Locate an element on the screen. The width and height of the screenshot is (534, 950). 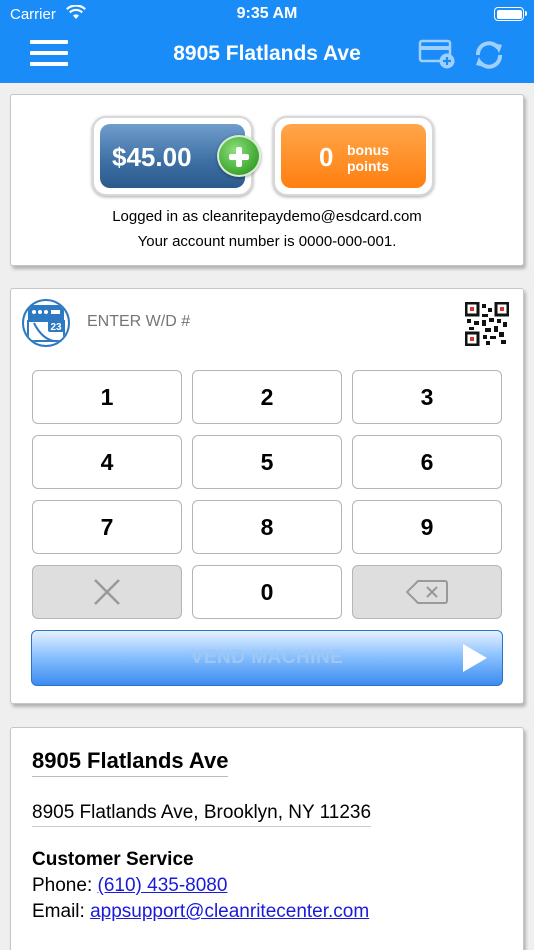
bonus-label: bonus is located at coordinates (368, 150).